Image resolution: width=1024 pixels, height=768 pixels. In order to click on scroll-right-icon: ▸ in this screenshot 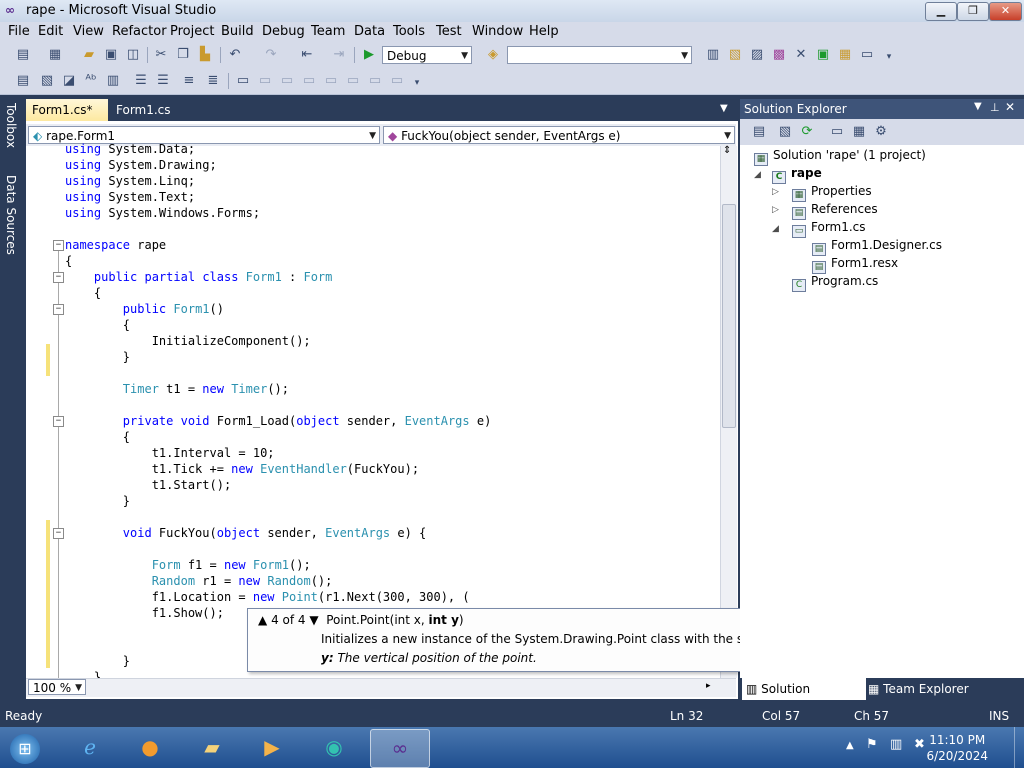, I will do `click(708, 686)`.